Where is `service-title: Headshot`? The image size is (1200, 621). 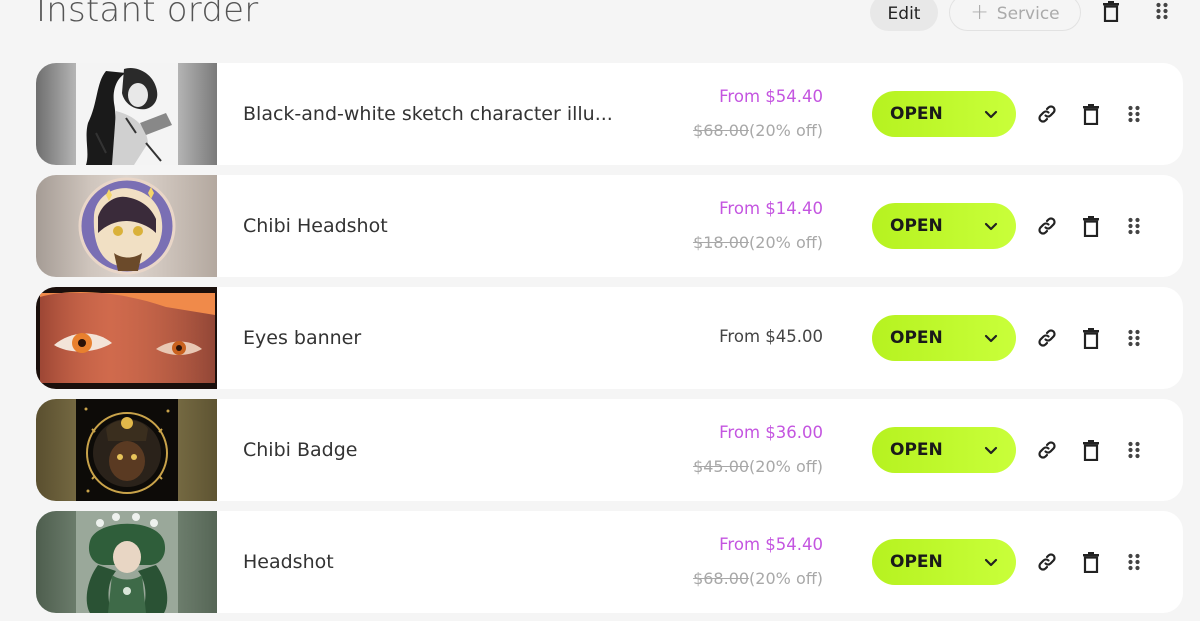 service-title: Headshot is located at coordinates (288, 562).